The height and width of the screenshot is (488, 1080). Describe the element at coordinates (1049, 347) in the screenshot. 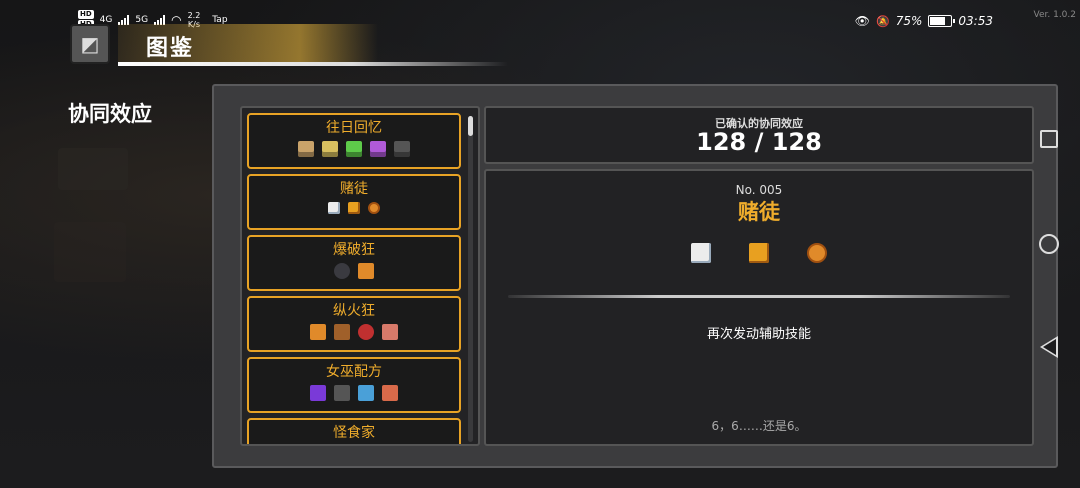

I see `system-back-button` at that location.